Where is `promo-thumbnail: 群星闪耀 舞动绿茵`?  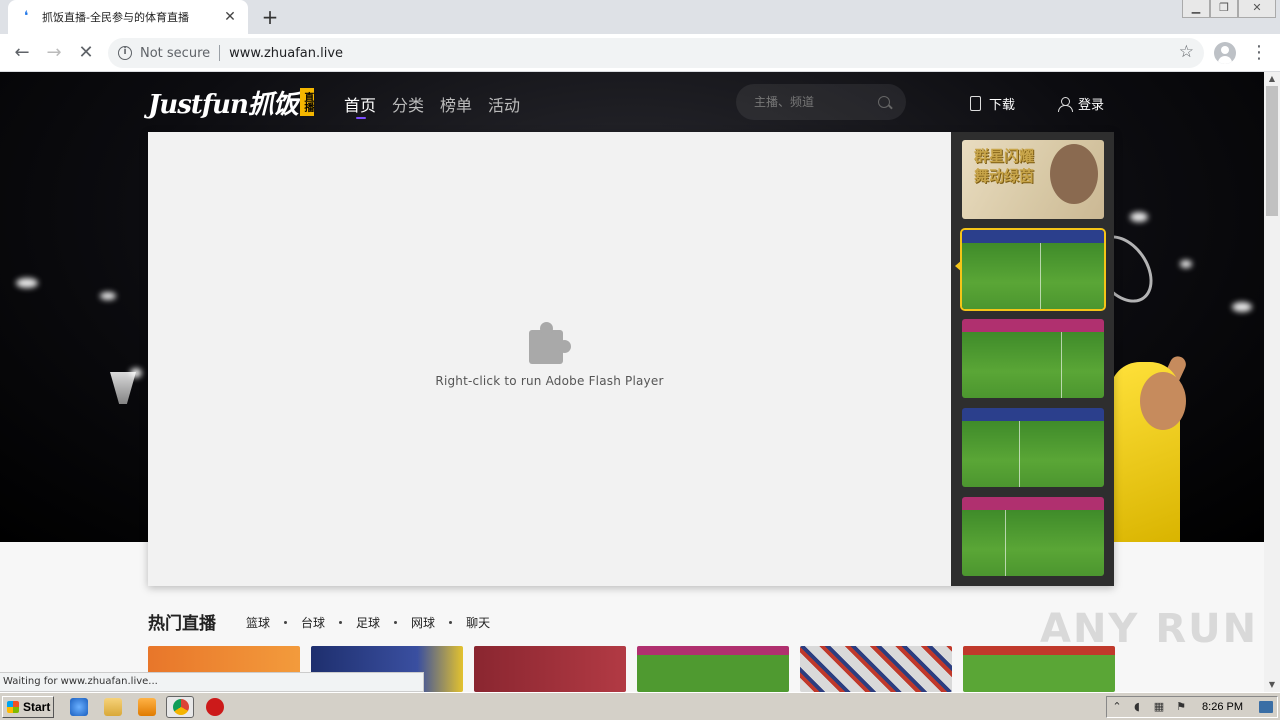
promo-thumbnail: 群星闪耀 舞动绿茵 is located at coordinates (1033, 179).